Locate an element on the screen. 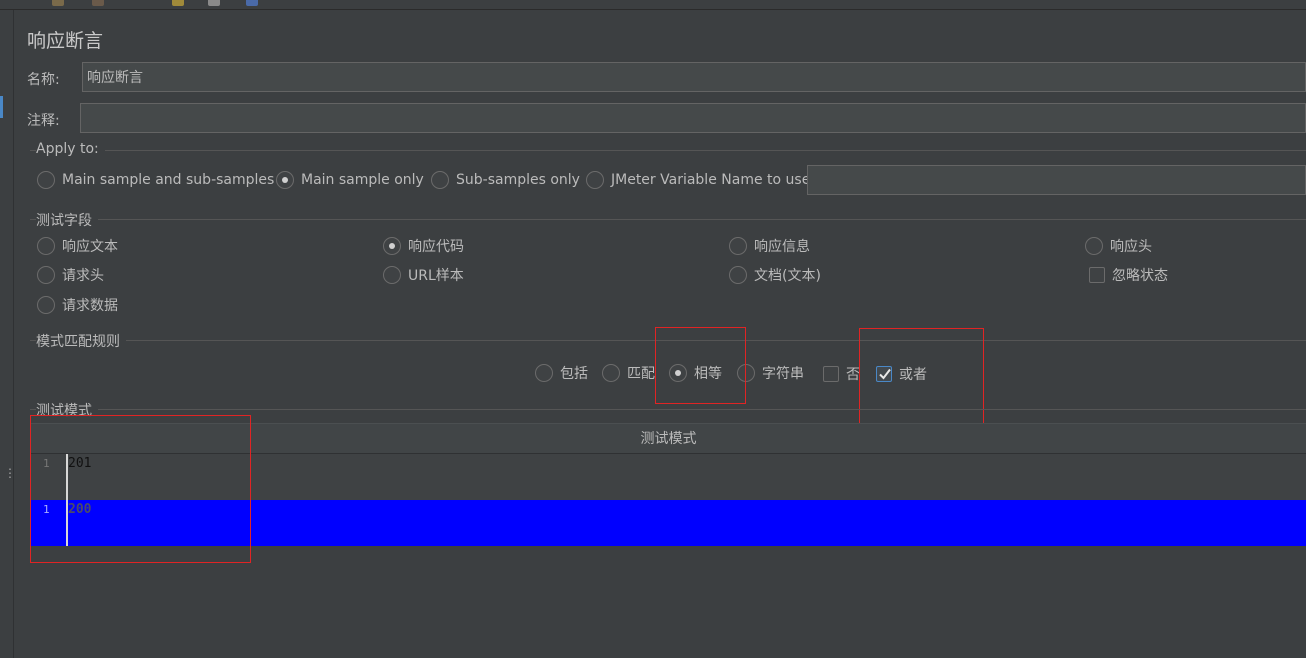 The width and height of the screenshot is (1306, 658). radio-contains: 包括 is located at coordinates (561, 373).